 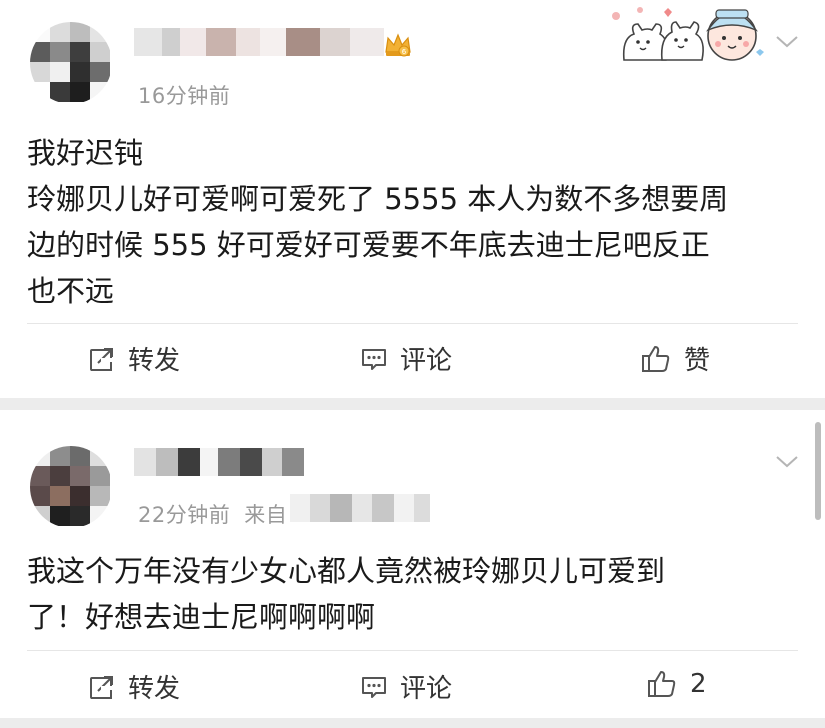 I want to click on sticker-decoration, so click(x=688, y=34).